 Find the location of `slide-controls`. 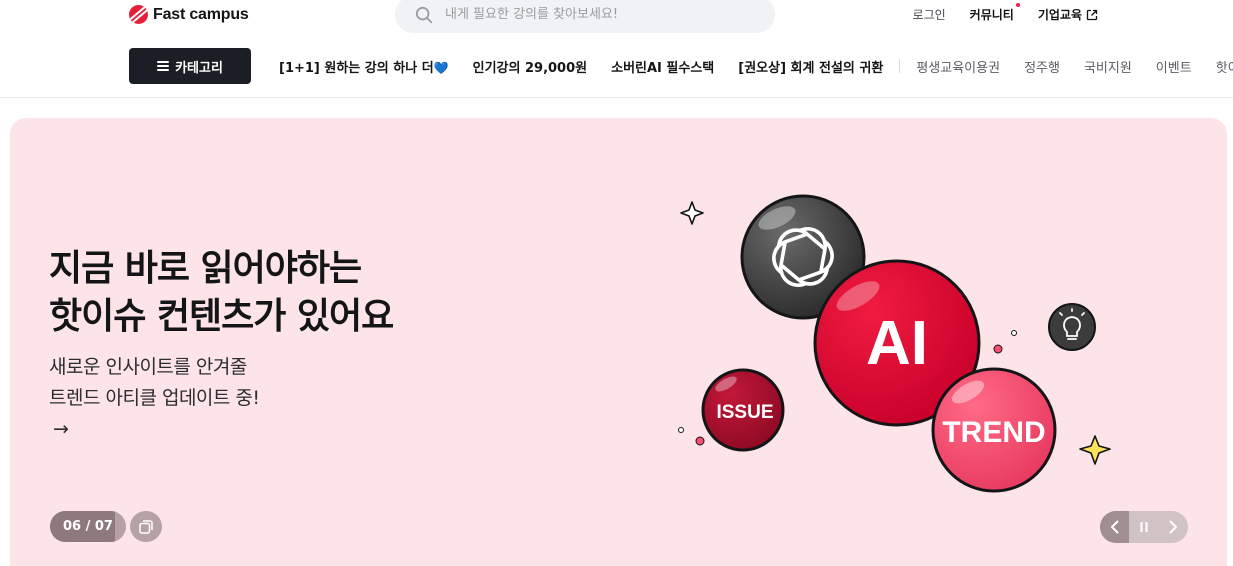

slide-controls is located at coordinates (1144, 527).